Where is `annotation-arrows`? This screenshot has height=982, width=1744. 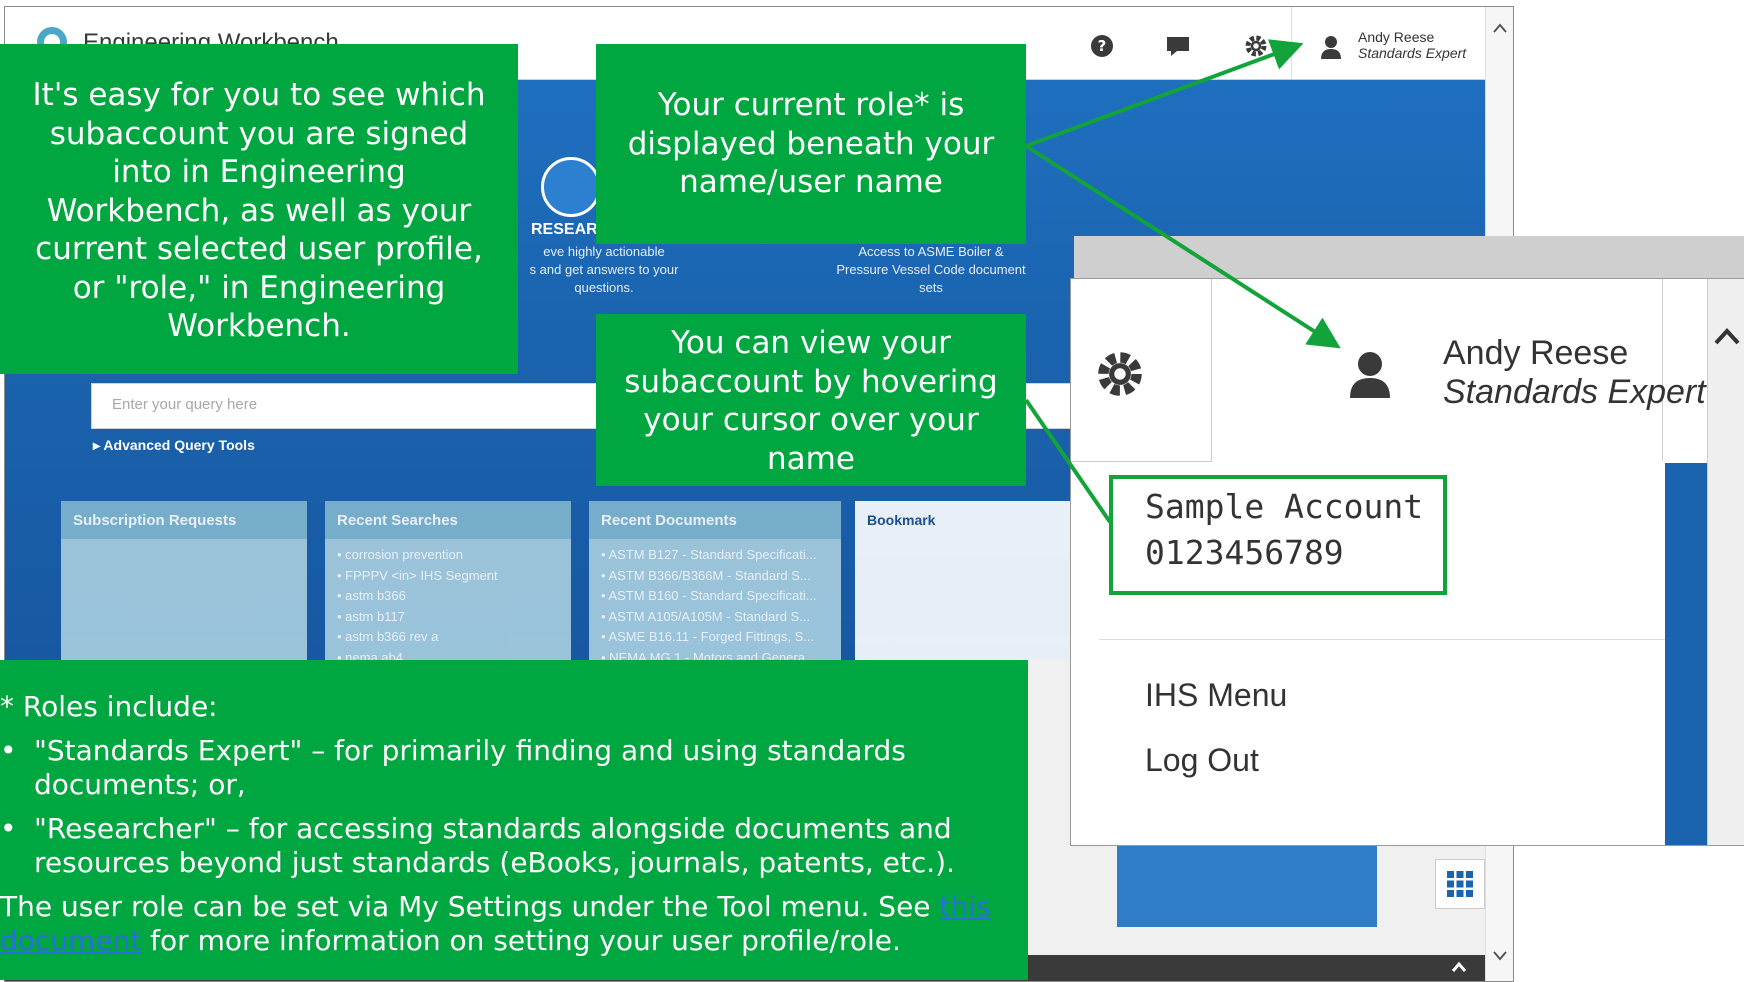
annotation-arrows is located at coordinates (1182, 281).